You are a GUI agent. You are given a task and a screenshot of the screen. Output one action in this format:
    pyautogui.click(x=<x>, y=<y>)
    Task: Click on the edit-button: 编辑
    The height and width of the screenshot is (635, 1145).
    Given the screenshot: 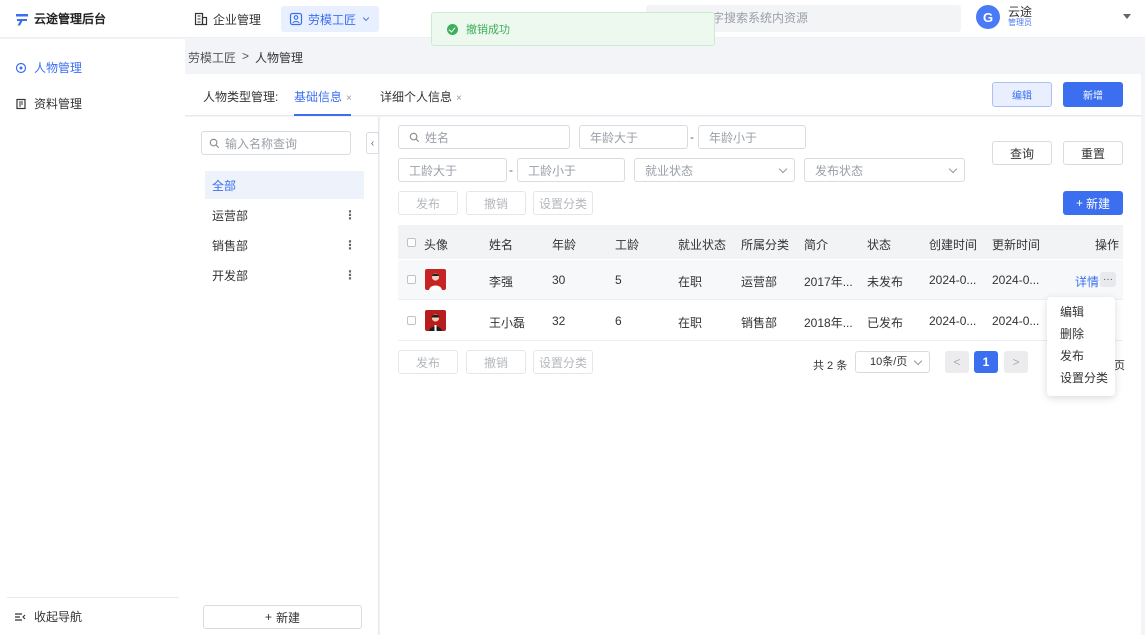 What is the action you would take?
    pyautogui.click(x=1022, y=94)
    